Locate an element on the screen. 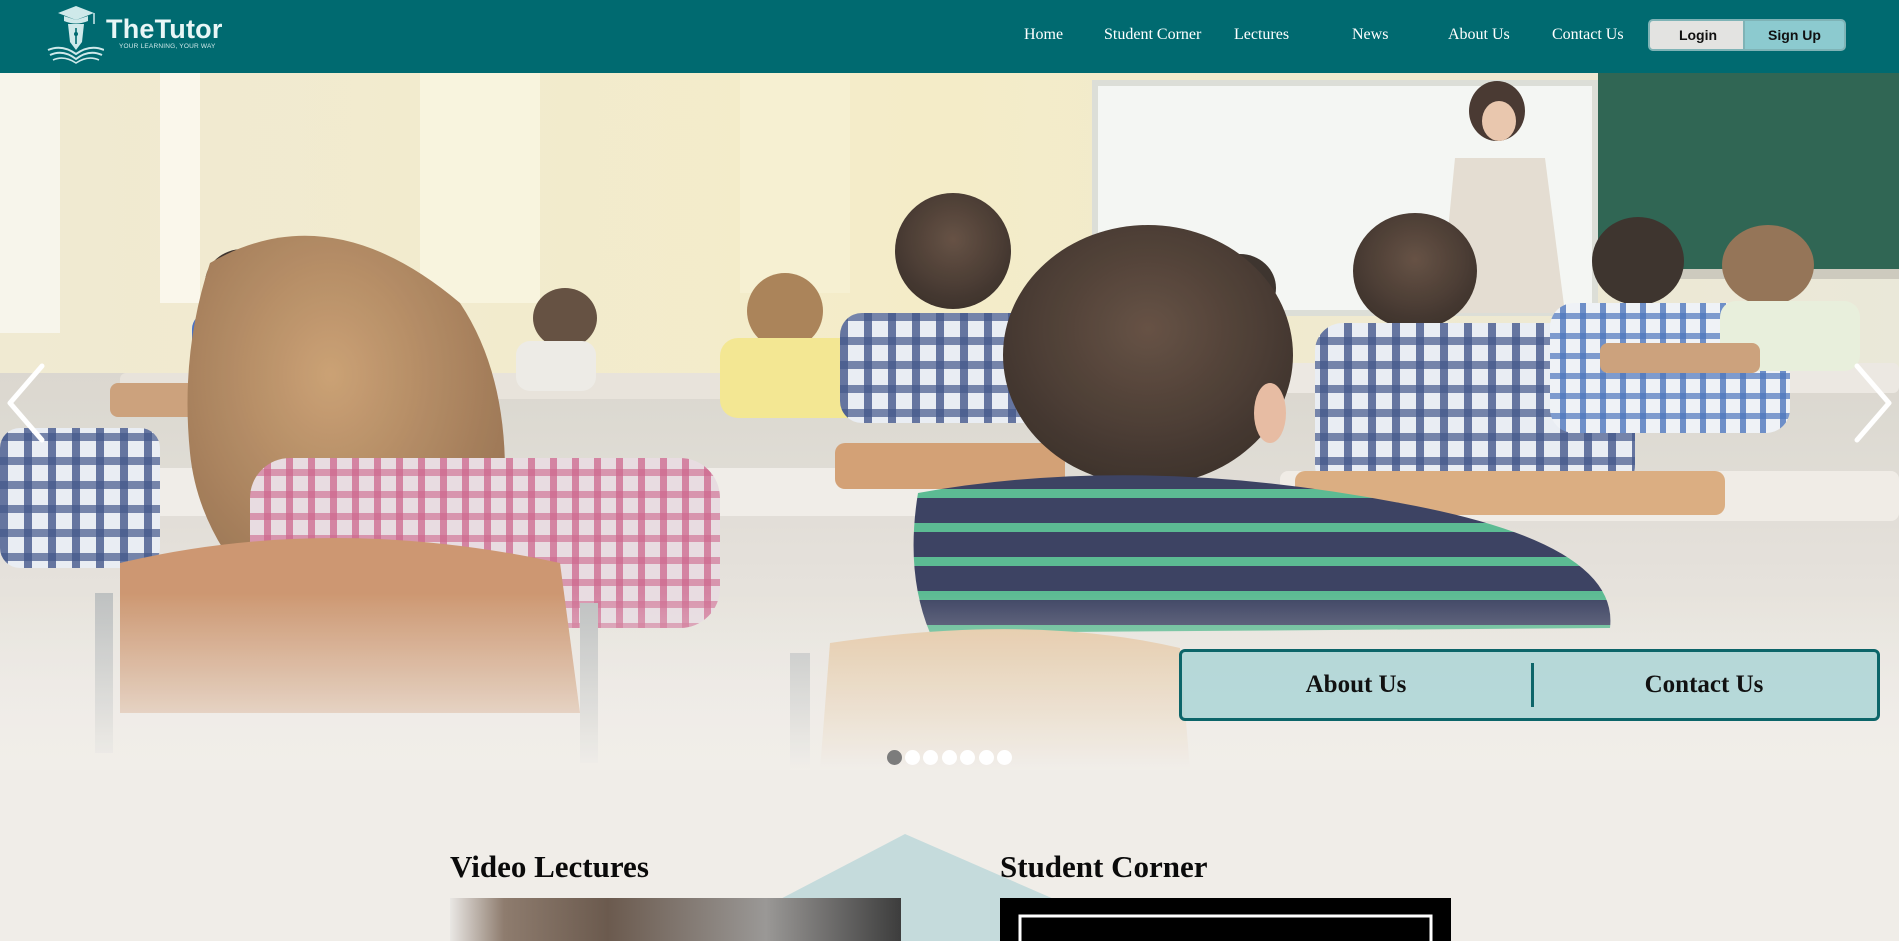 The height and width of the screenshot is (941, 1899). site-logo: TheTutor YOUR LEARNING, YOUR WAY is located at coordinates (146, 34).